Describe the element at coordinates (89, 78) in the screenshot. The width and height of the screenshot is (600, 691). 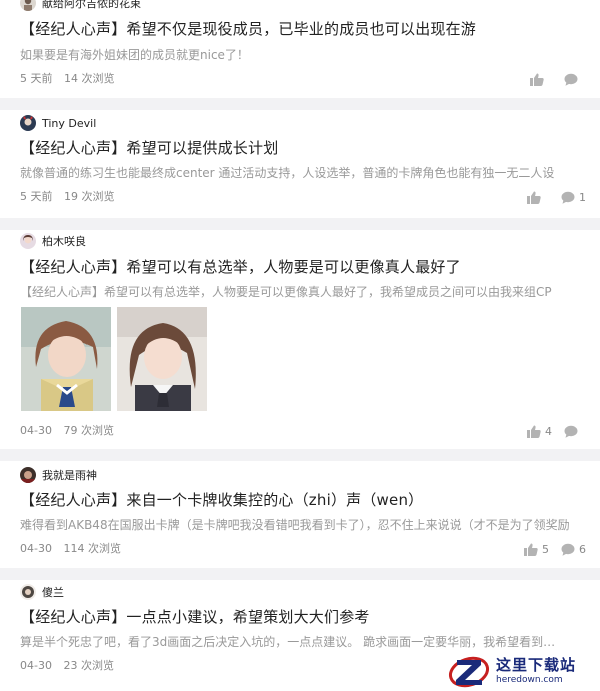
I see `view-count: 14 次浏览` at that location.